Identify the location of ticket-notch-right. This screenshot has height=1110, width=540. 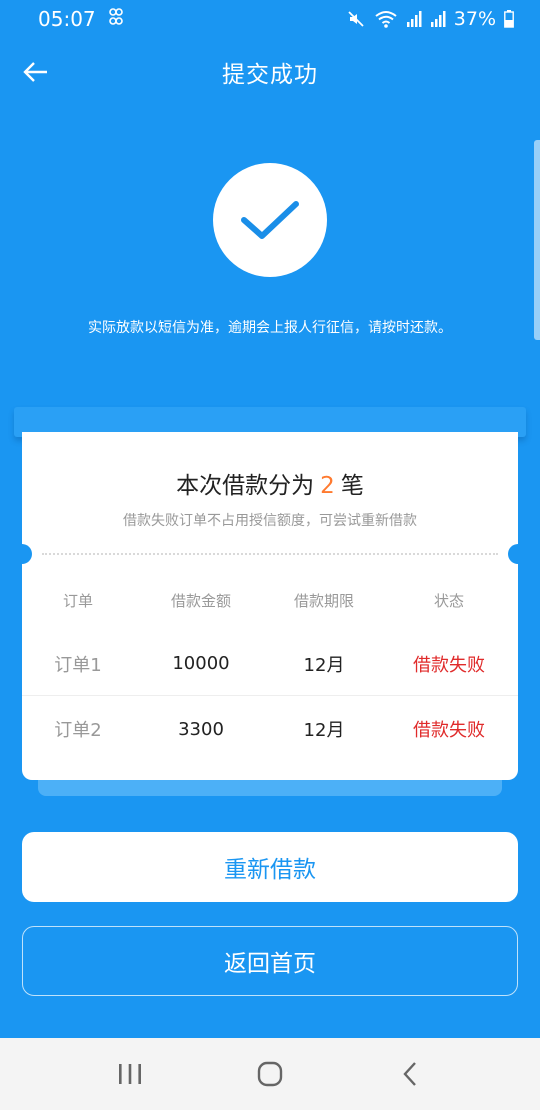
(518, 554).